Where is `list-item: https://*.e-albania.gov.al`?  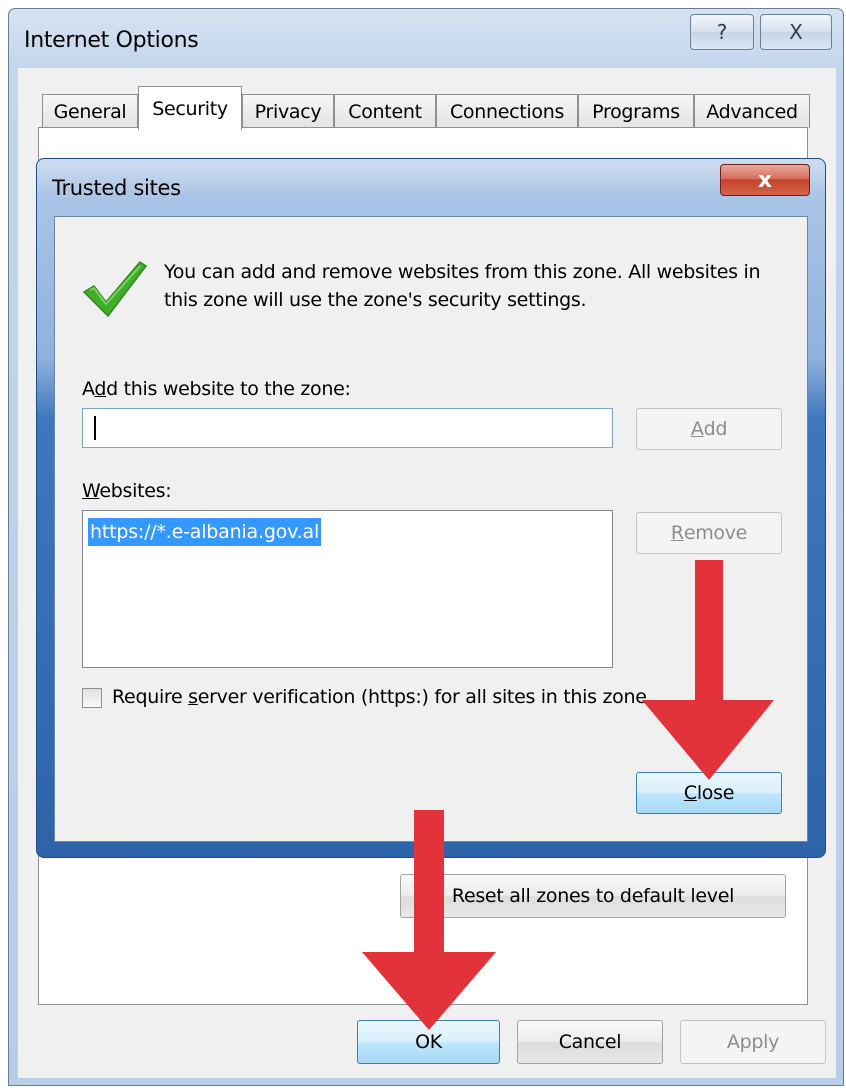 list-item: https://*.e-albania.gov.al is located at coordinates (205, 532).